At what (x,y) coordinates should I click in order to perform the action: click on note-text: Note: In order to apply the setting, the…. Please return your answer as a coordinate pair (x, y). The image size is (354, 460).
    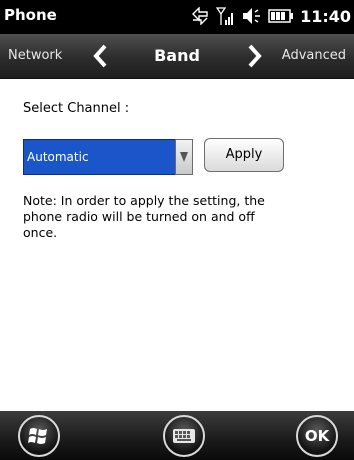
    Looking at the image, I should click on (144, 216).